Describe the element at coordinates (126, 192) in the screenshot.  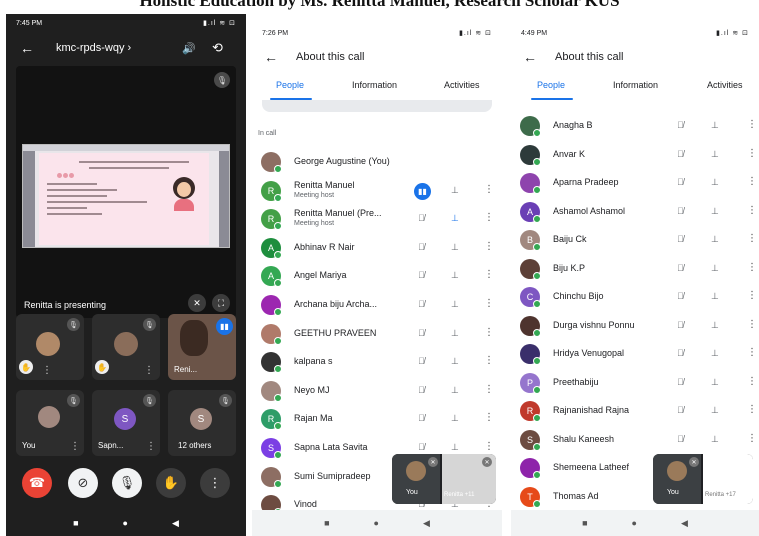
I see `presentation-stage: 🎙 Renitta is presenting ✕ ⛶` at that location.